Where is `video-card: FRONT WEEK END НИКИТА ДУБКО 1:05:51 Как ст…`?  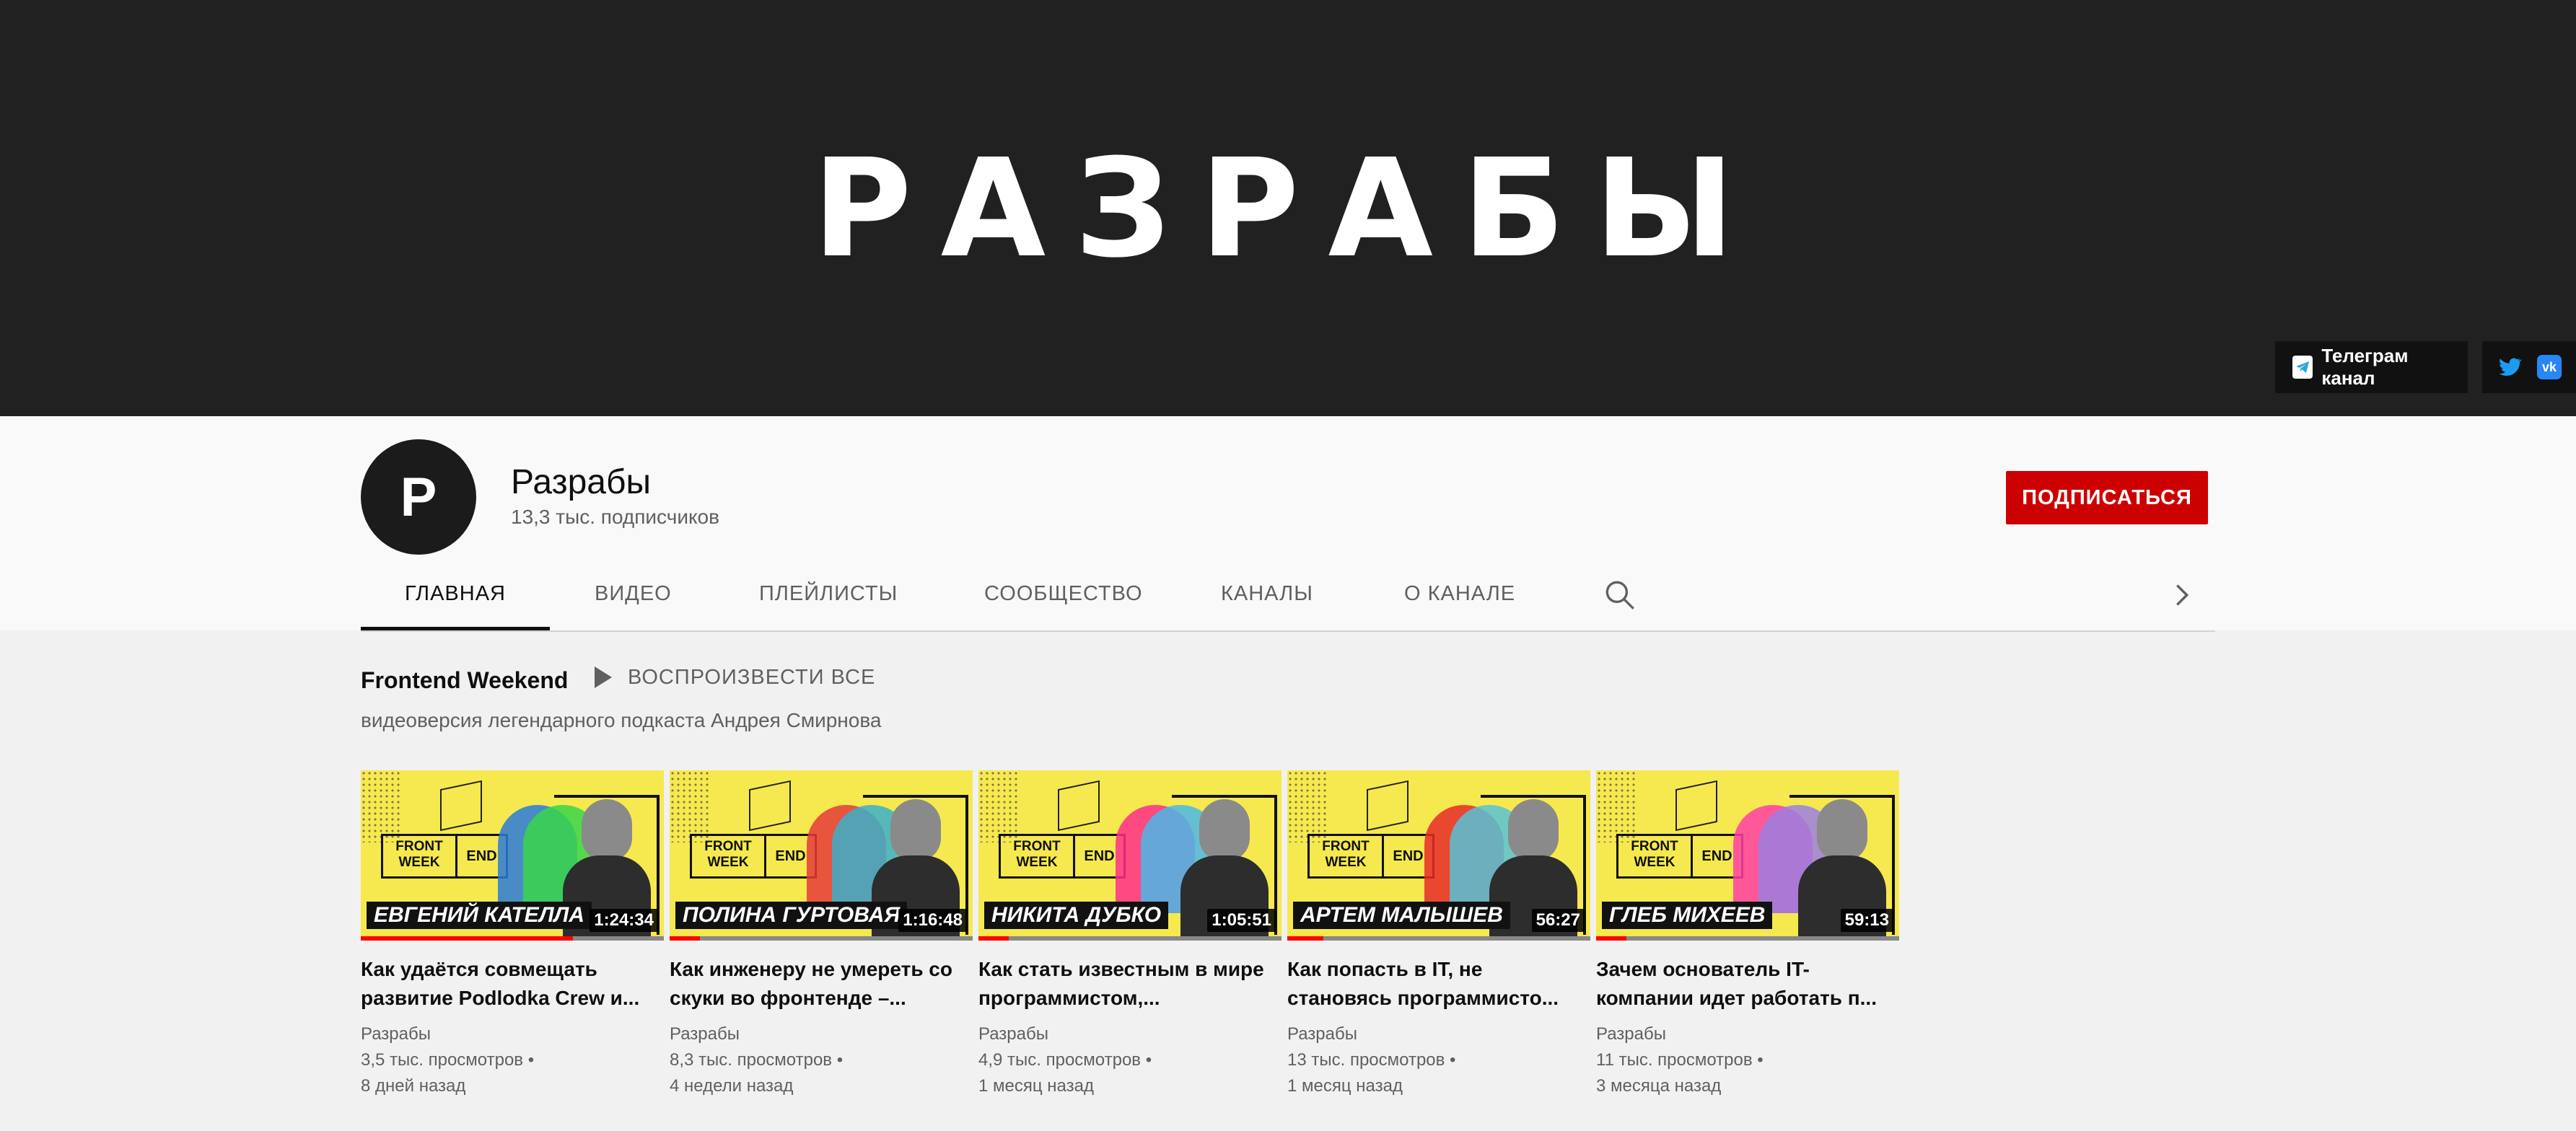 video-card: FRONT WEEK END НИКИТА ДУБКО 1:05:51 Как ст… is located at coordinates (1130, 934).